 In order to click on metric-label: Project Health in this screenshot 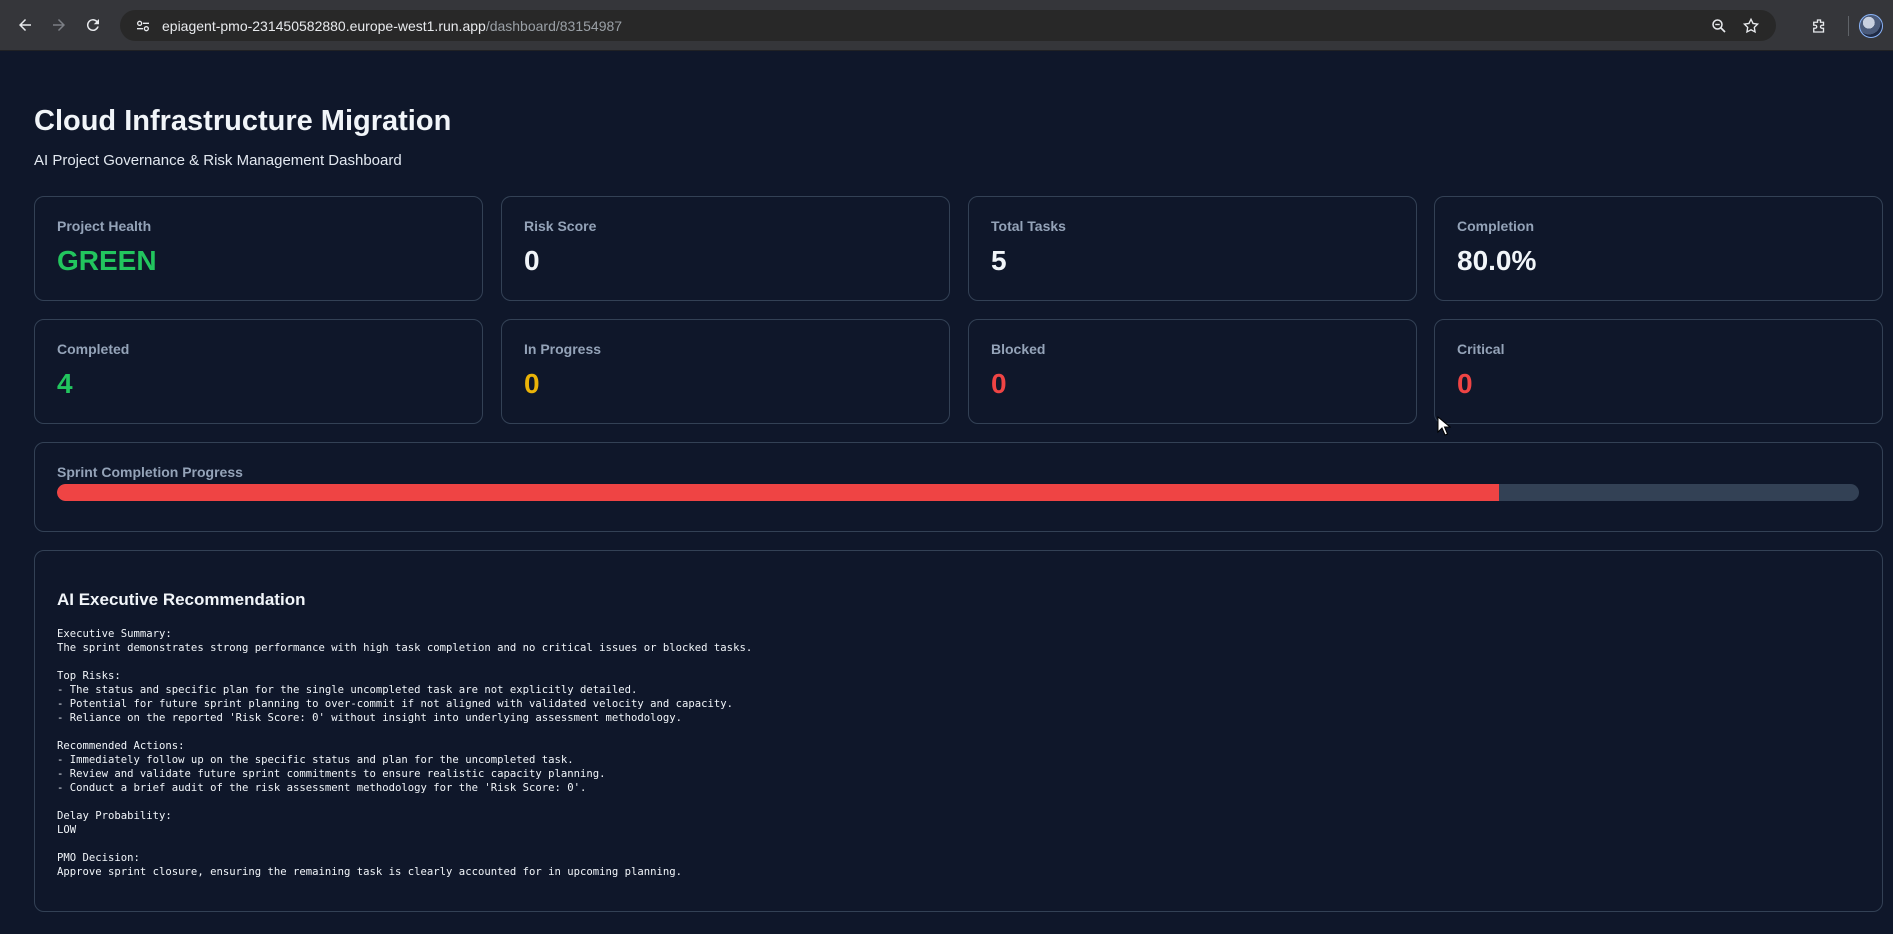, I will do `click(104, 226)`.